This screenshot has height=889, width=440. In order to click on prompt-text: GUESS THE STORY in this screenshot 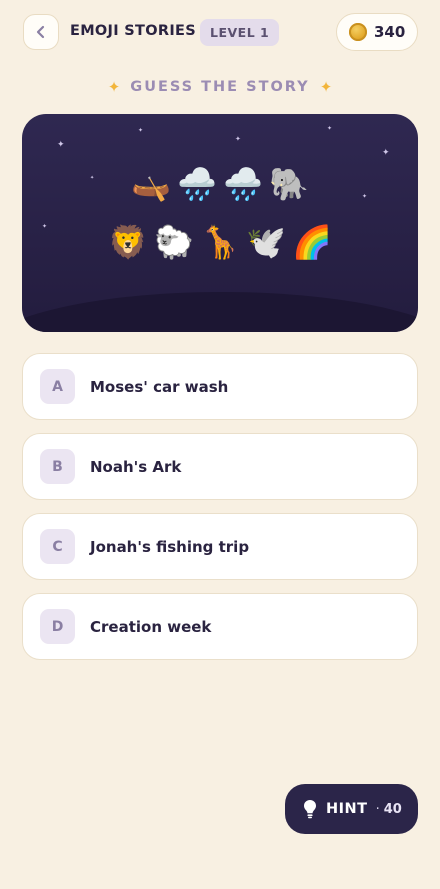, I will do `click(220, 87)`.